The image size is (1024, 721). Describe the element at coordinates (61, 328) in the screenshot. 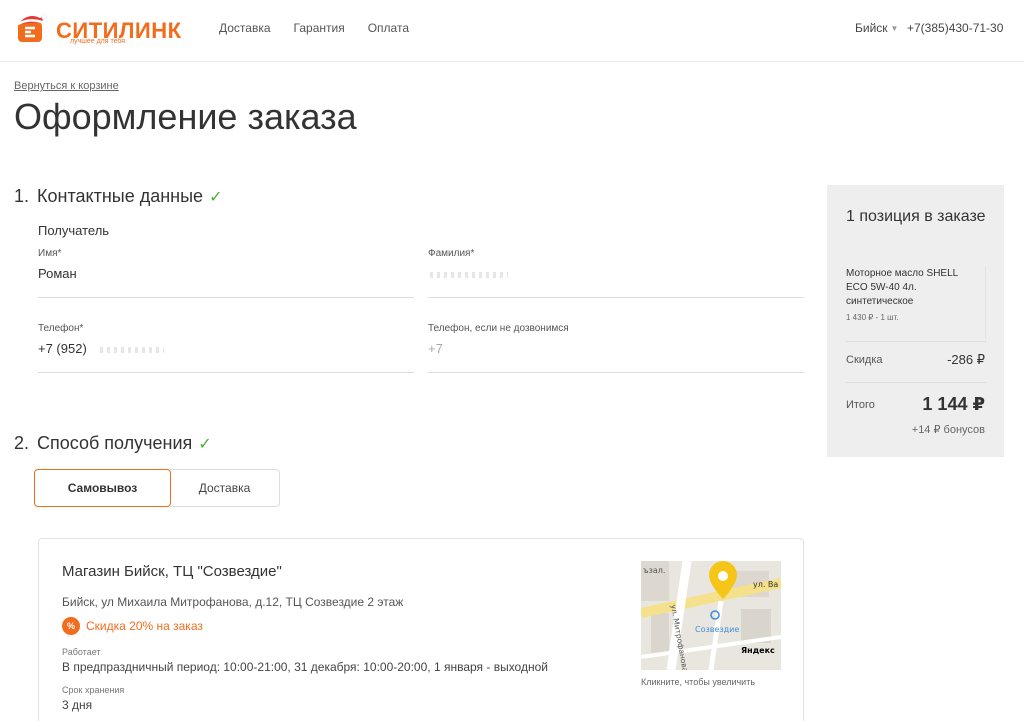

I see `phone-label: Телефон*` at that location.